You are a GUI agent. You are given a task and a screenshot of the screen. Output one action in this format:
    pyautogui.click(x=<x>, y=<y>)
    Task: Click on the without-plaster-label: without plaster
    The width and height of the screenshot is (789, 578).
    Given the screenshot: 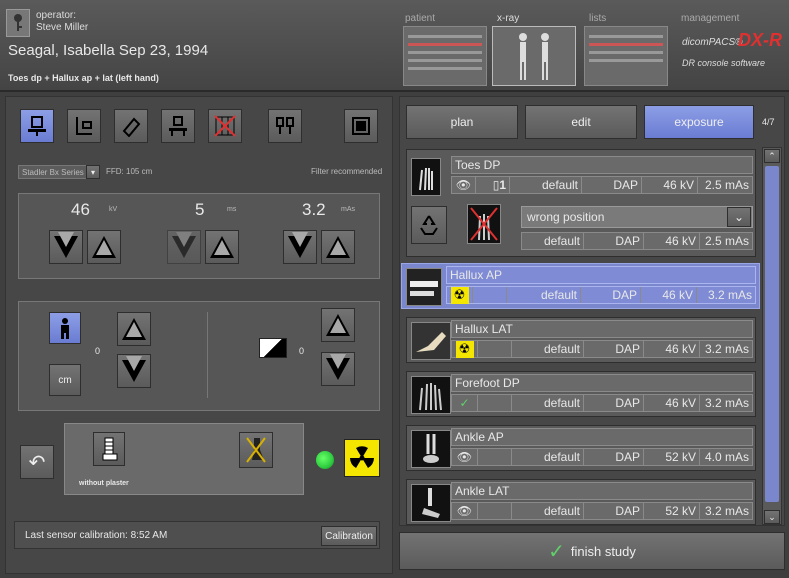 What is the action you would take?
    pyautogui.click(x=104, y=483)
    